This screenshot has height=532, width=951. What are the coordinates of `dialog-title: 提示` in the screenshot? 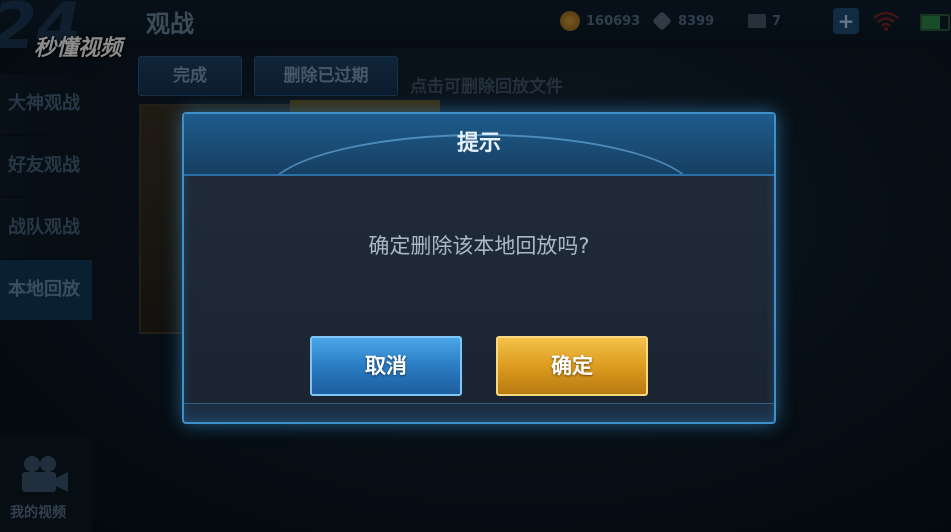 It's located at (478, 143).